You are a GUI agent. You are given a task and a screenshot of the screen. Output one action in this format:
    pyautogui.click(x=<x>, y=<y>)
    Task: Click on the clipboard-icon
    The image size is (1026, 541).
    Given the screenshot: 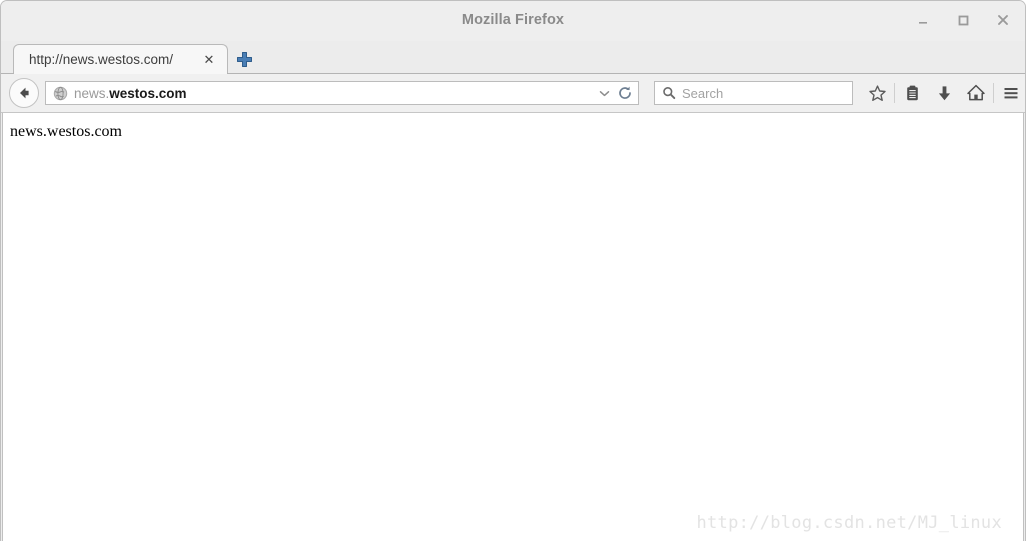 What is the action you would take?
    pyautogui.click(x=912, y=92)
    